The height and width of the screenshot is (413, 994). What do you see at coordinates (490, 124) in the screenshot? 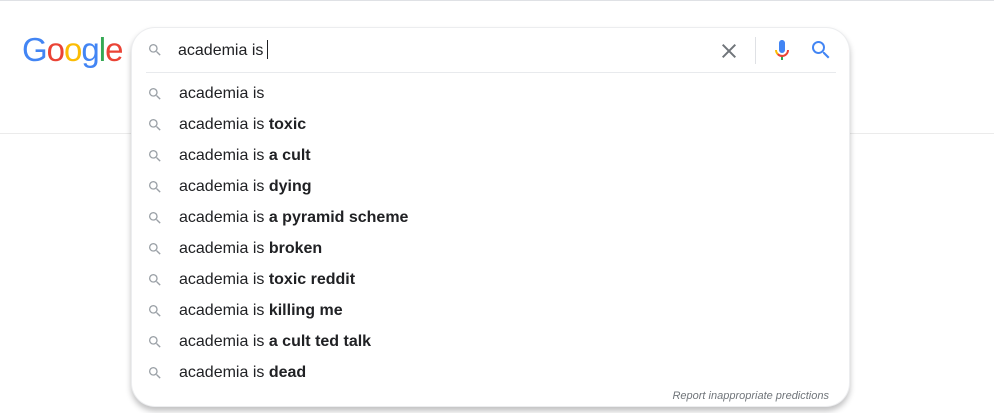
I see `suggestion-item: academia is toxic` at bounding box center [490, 124].